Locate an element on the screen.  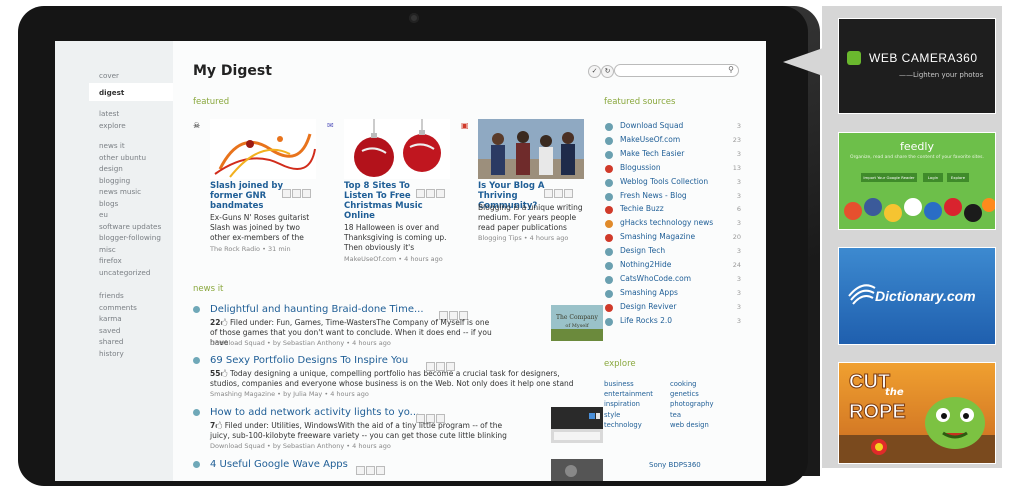
nav-item: software updates is located at coordinates (130, 226).